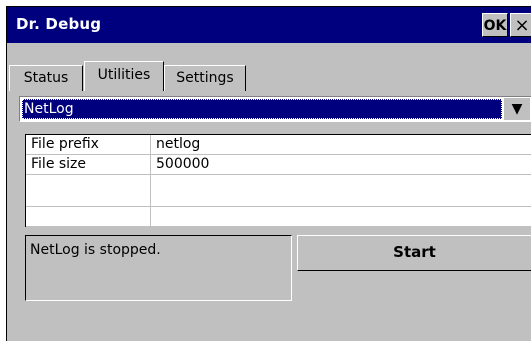  Describe the element at coordinates (414, 253) in the screenshot. I see `start-button: Start` at that location.